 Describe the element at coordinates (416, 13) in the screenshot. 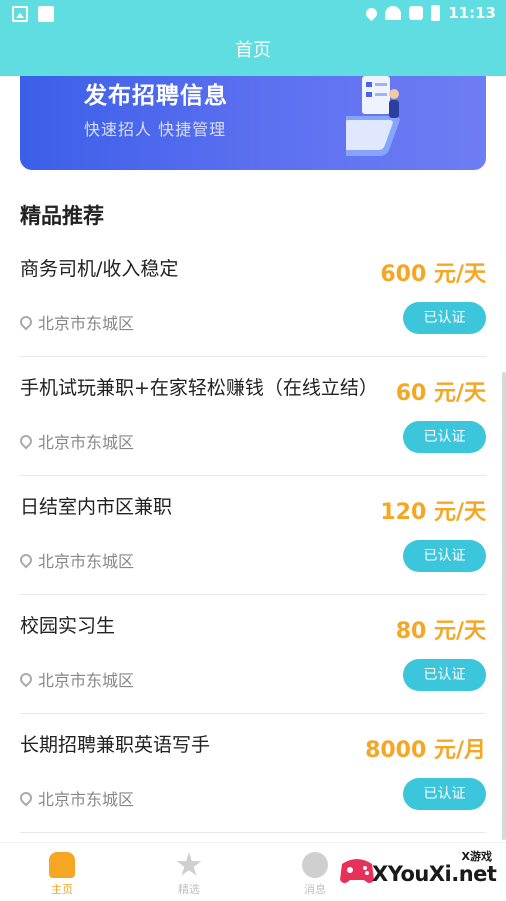

I see `signal-icon` at that location.